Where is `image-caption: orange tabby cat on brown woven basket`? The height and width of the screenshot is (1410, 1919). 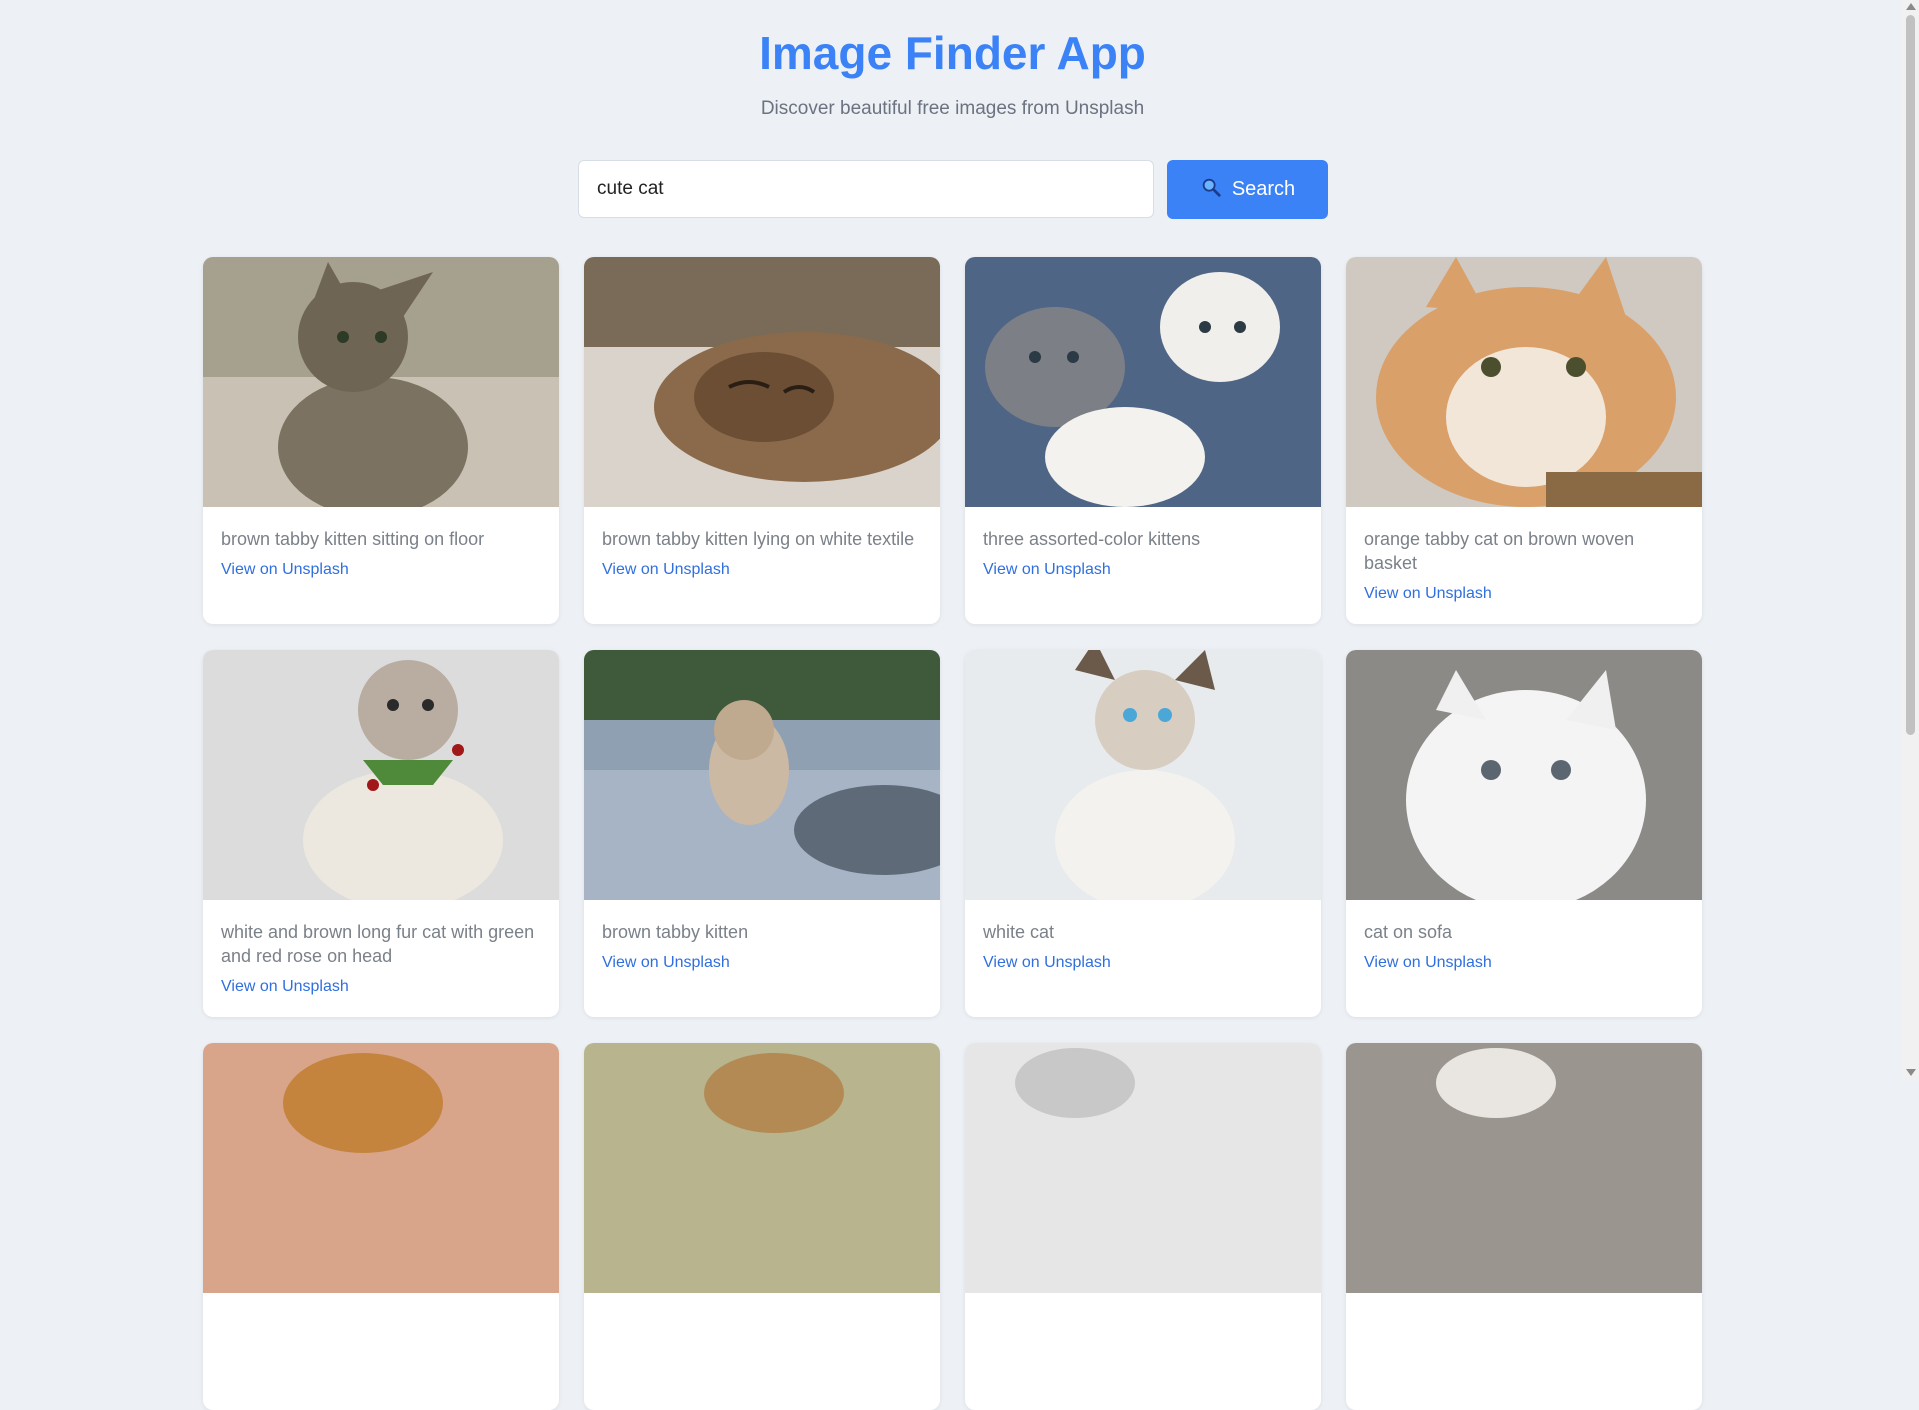 image-caption: orange tabby cat on brown woven basket is located at coordinates (1499, 551).